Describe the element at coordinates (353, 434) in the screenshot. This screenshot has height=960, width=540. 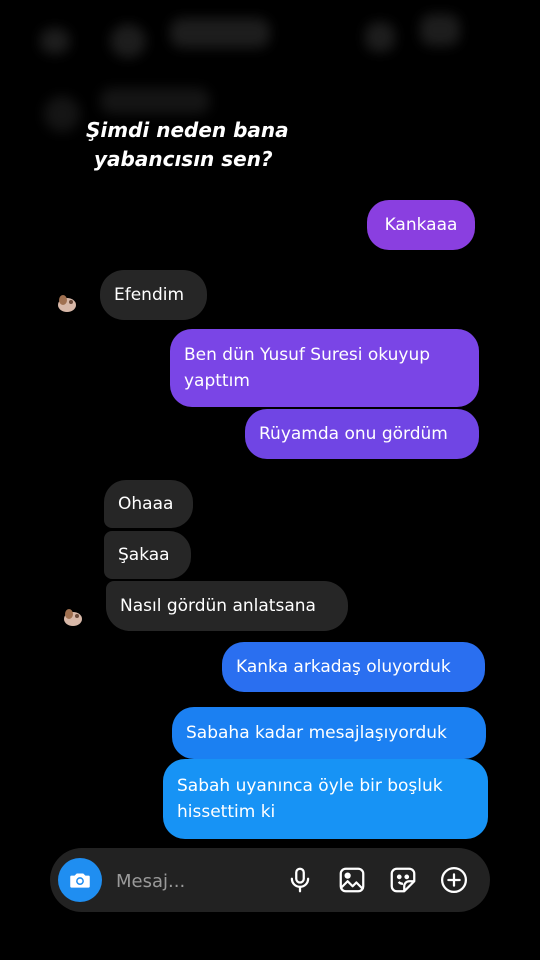
I see `message-text: Rüyamda onu gördüm` at that location.